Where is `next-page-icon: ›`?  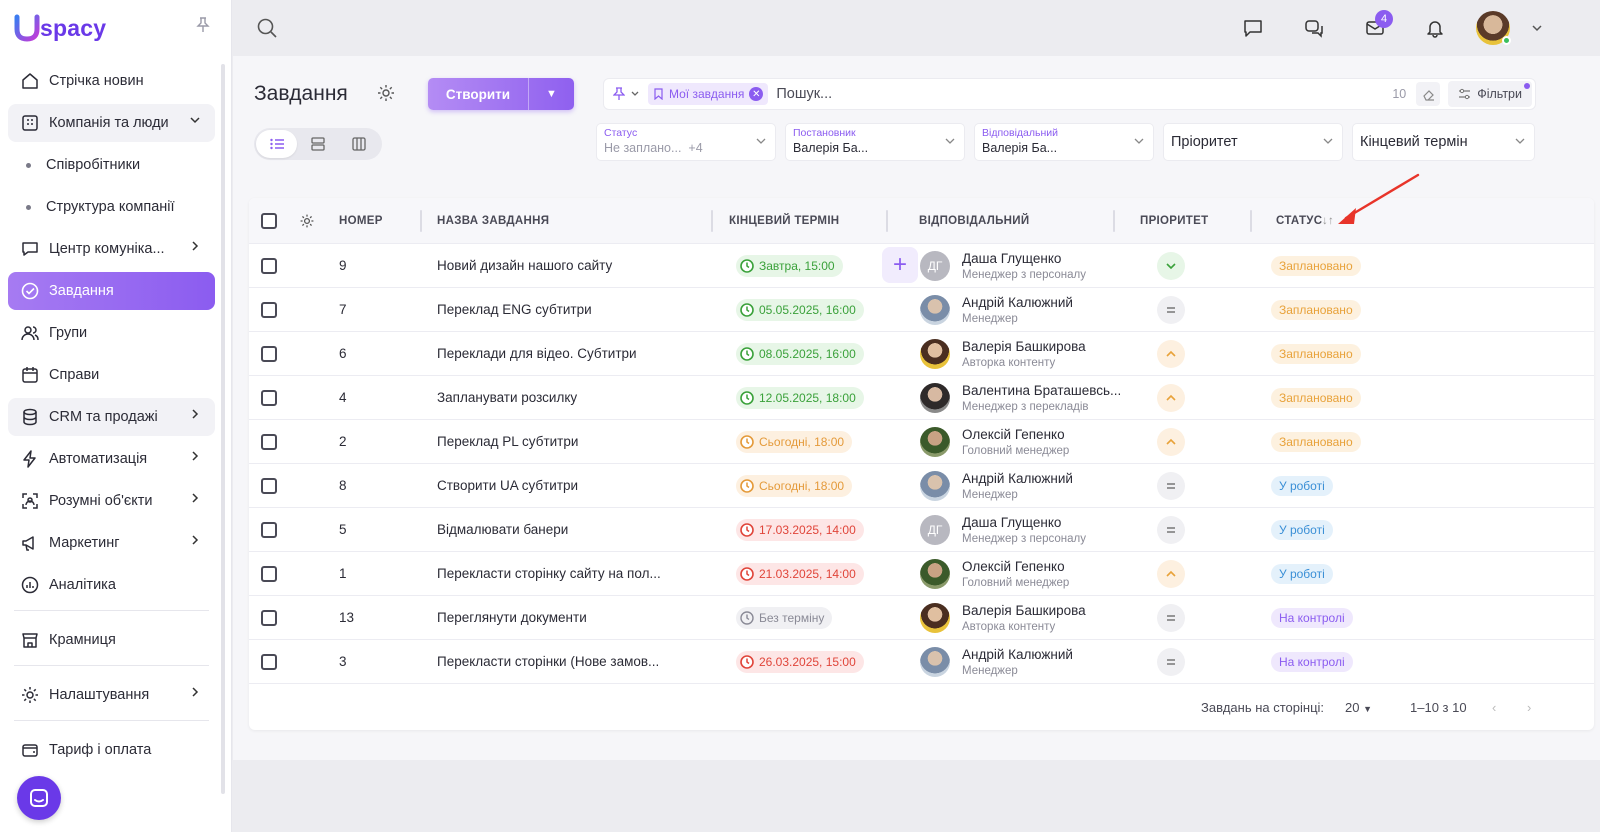
next-page-icon: › is located at coordinates (1529, 707).